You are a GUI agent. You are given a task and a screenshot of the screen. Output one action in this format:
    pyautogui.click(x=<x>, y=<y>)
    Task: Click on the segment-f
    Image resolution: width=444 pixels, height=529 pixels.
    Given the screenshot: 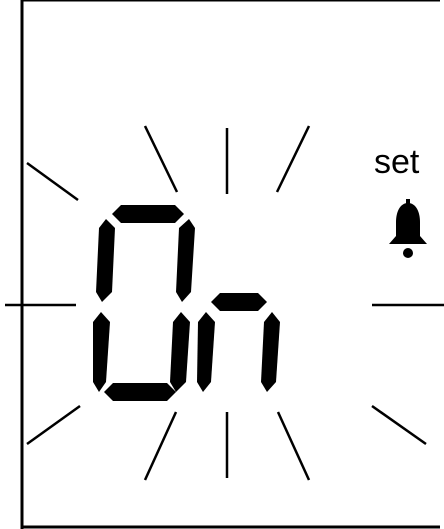 What is the action you would take?
    pyautogui.click(x=105, y=260)
    